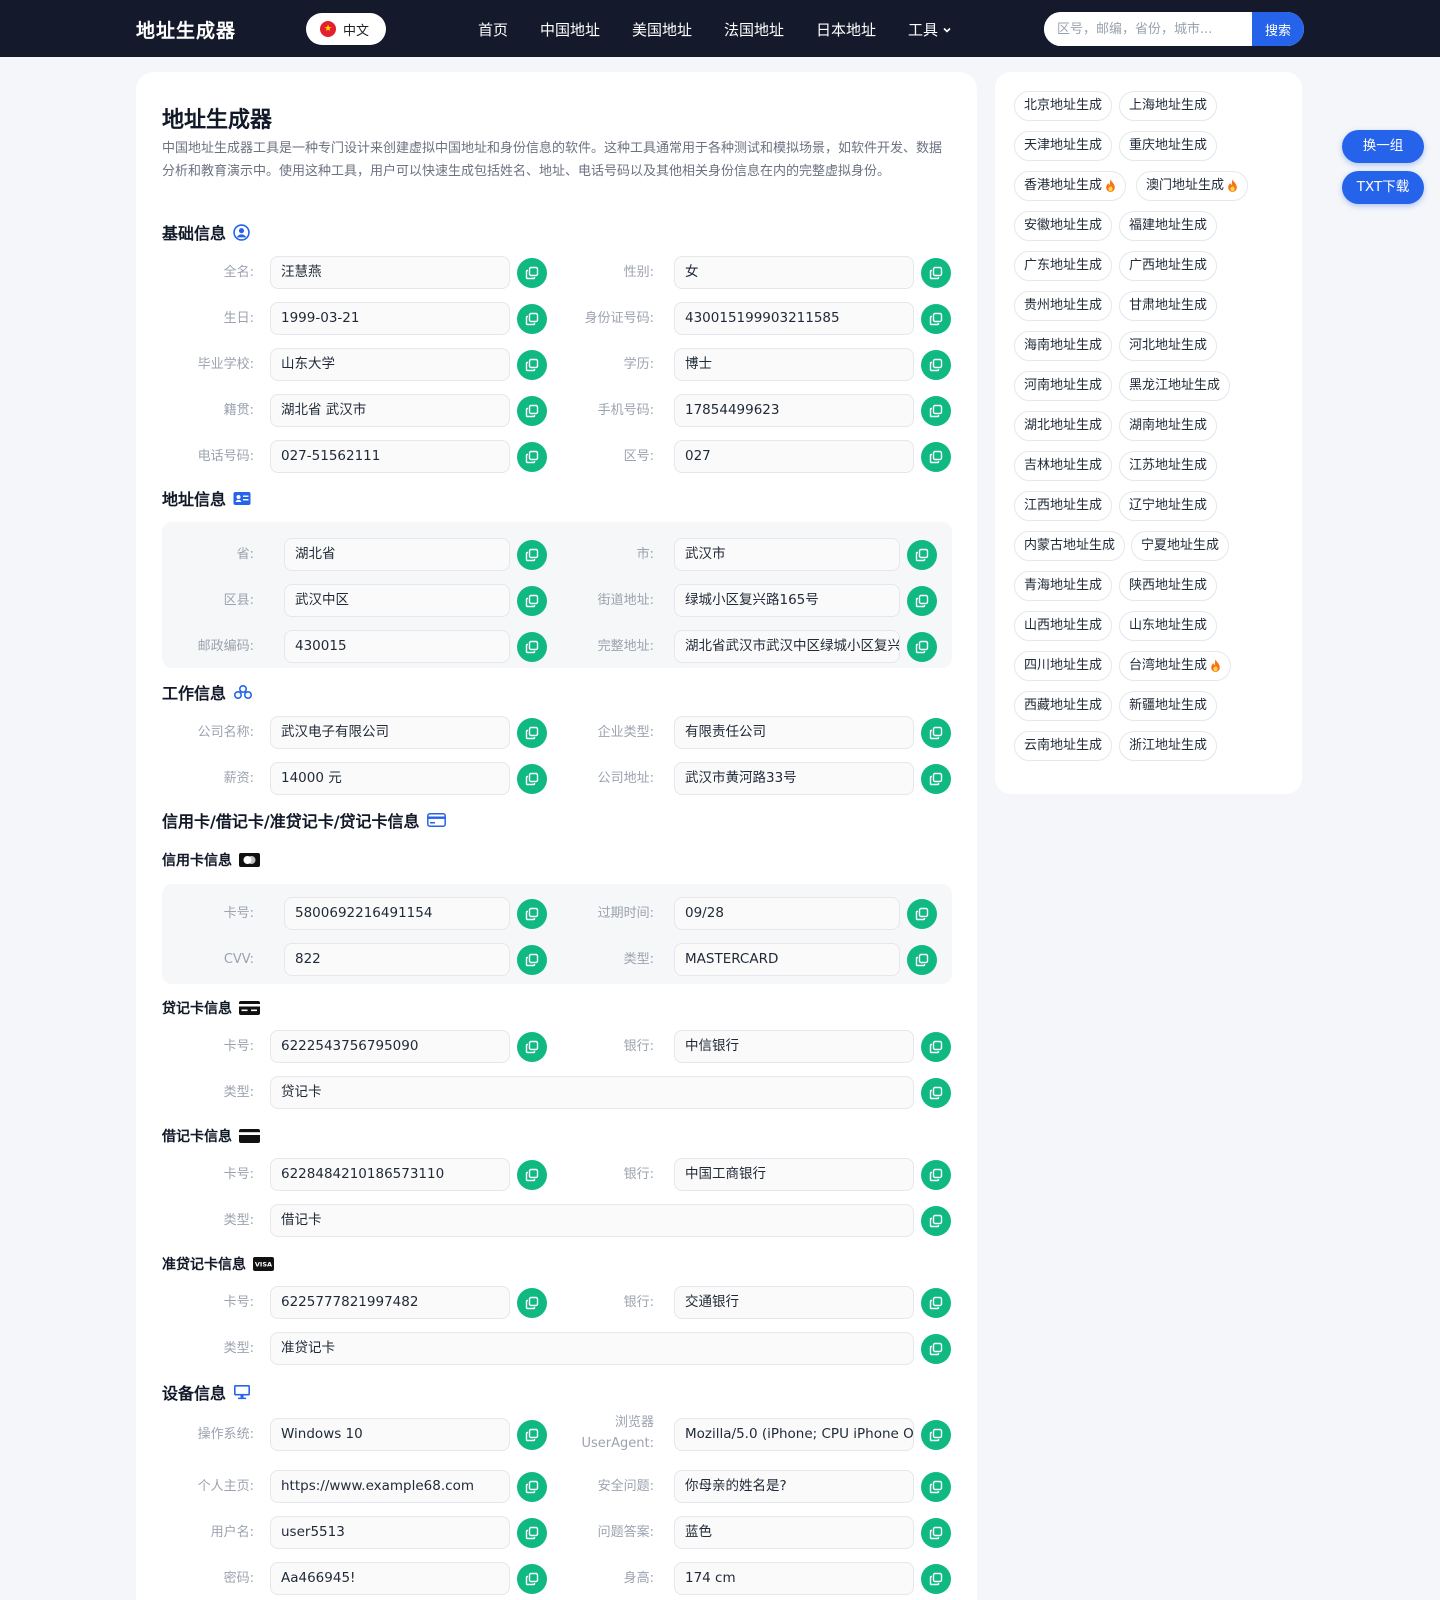  I want to click on phone-field: 027-51562111, so click(390, 456).